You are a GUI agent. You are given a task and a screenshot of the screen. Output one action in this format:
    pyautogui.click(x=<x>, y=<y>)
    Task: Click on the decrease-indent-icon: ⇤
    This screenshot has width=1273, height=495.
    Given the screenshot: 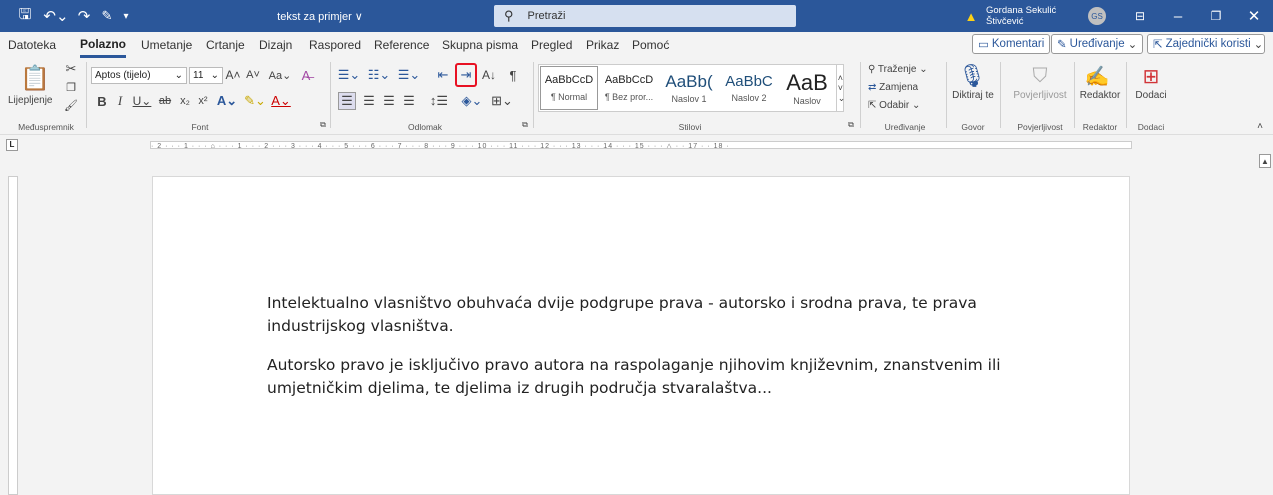 What is the action you would take?
    pyautogui.click(x=443, y=75)
    